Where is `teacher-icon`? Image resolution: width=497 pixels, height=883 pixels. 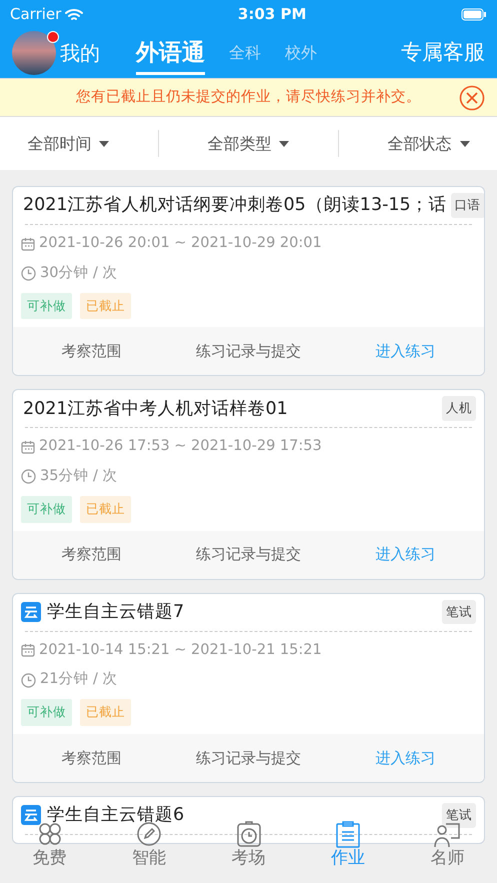 teacher-icon is located at coordinates (447, 835).